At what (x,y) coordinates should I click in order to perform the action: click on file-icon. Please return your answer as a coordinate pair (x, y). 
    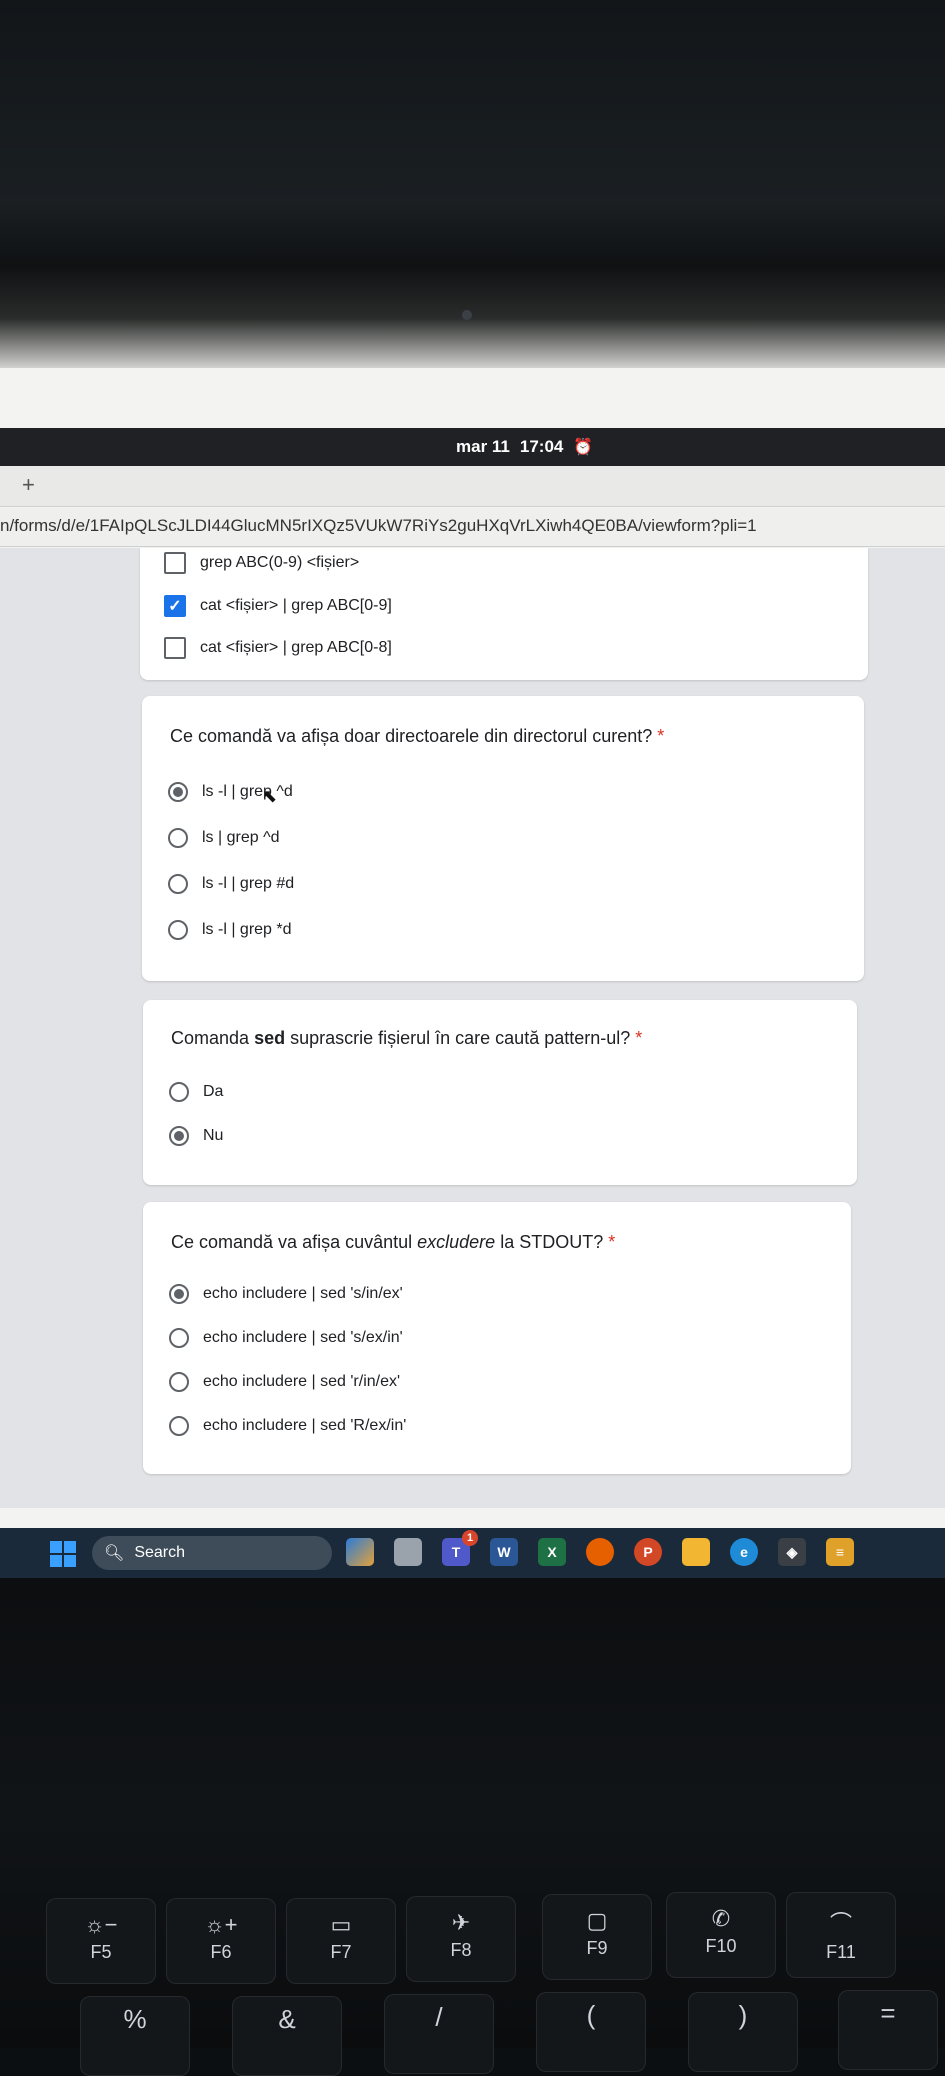
    Looking at the image, I should click on (408, 1552).